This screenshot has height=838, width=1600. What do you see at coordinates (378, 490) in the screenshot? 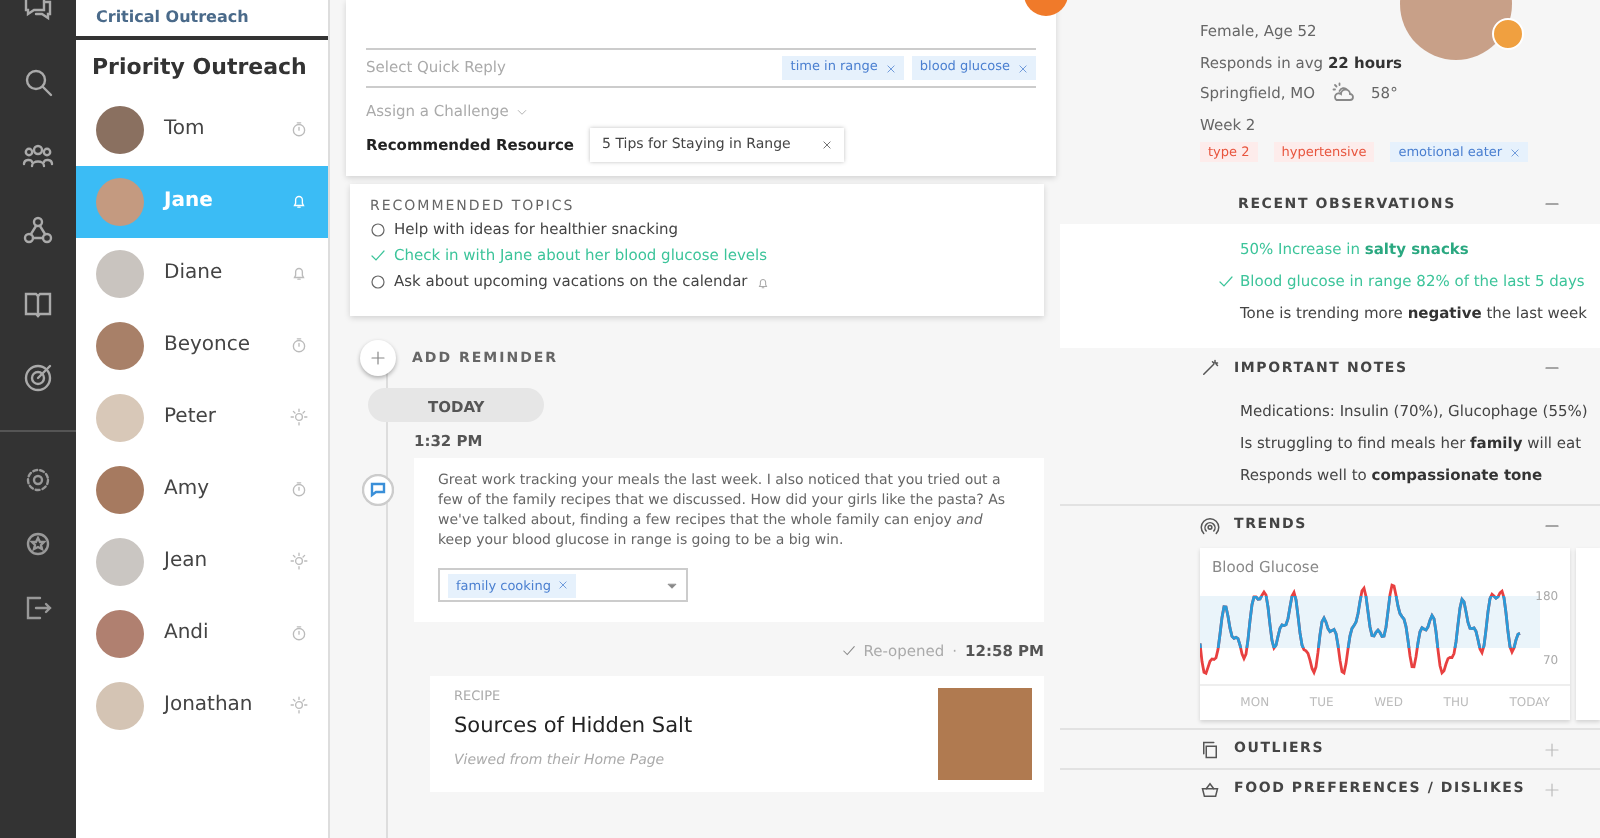
I see `message-icon` at bounding box center [378, 490].